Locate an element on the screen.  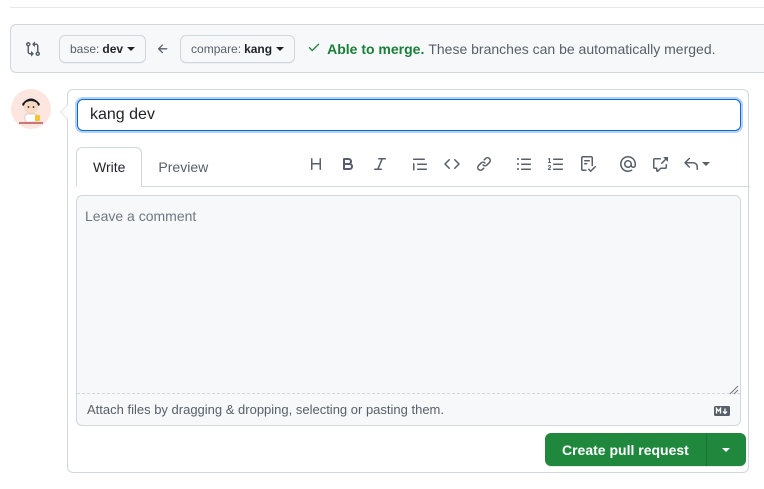
cross-reference-icon is located at coordinates (660, 164).